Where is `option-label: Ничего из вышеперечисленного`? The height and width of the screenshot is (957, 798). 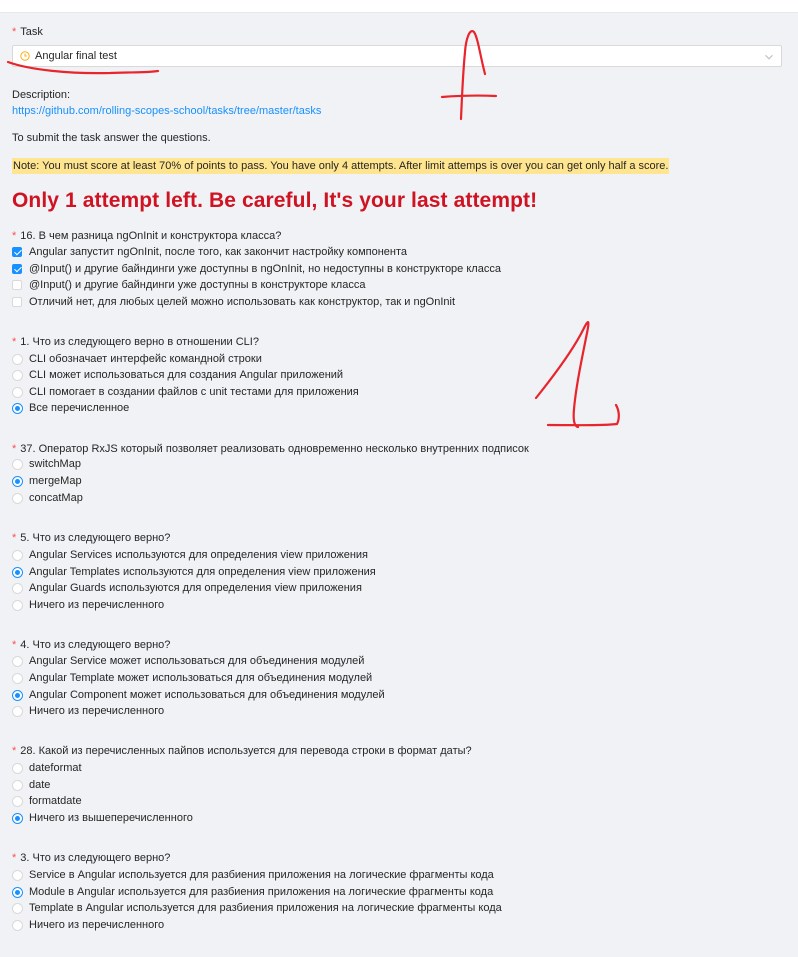
option-label: Ничего из вышеперечисленного is located at coordinates (111, 818).